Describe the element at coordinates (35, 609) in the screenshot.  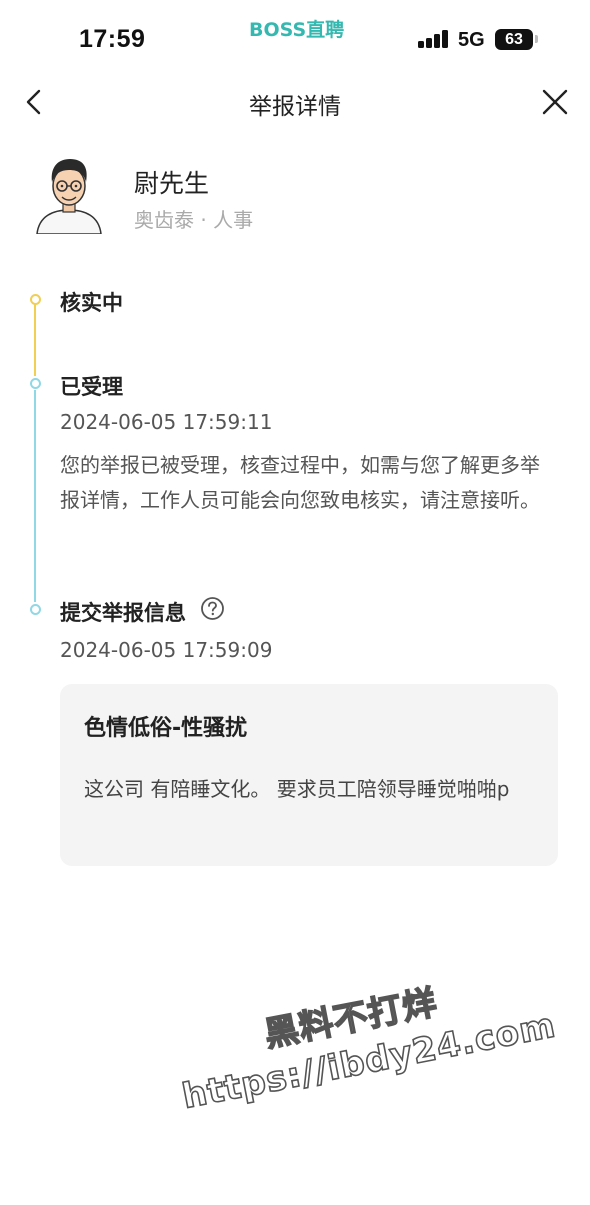
I see `timeline-dot-submitted` at that location.